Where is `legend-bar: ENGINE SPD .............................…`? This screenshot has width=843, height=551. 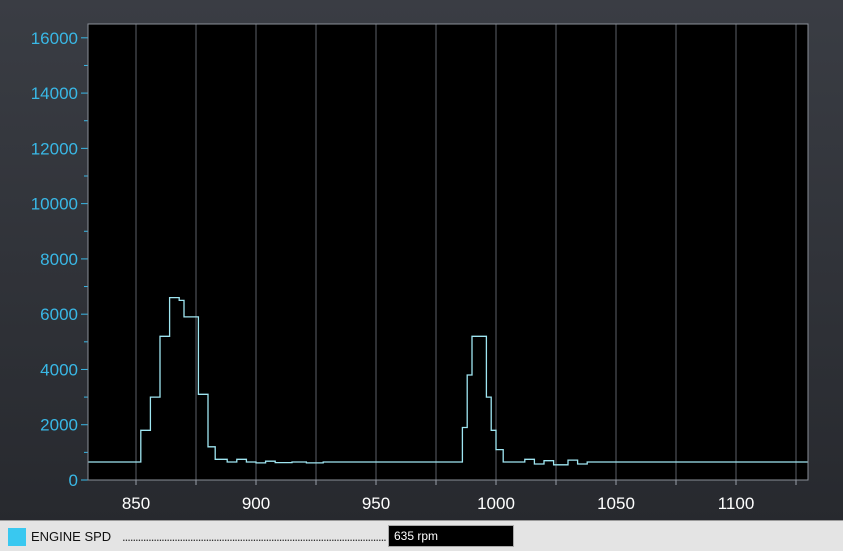 legend-bar: ENGINE SPD .............................… is located at coordinates (421, 535).